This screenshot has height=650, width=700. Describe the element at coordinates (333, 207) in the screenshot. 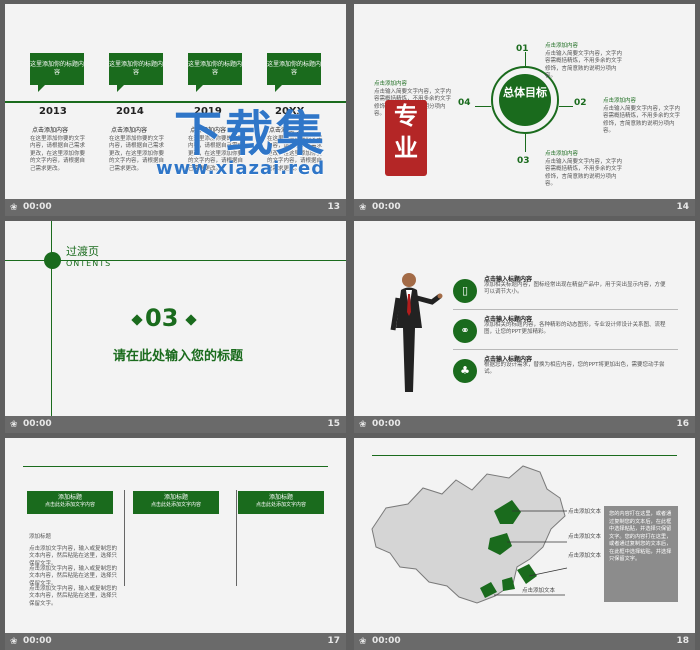

I see `slide-number: 13` at that location.